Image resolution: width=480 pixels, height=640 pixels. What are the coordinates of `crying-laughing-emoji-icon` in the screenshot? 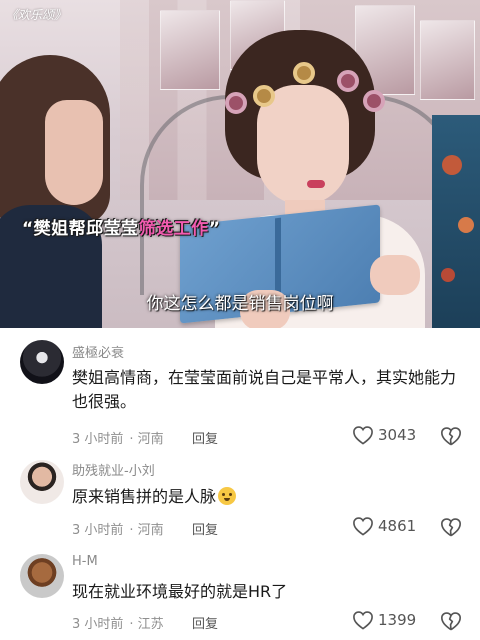 It's located at (227, 496).